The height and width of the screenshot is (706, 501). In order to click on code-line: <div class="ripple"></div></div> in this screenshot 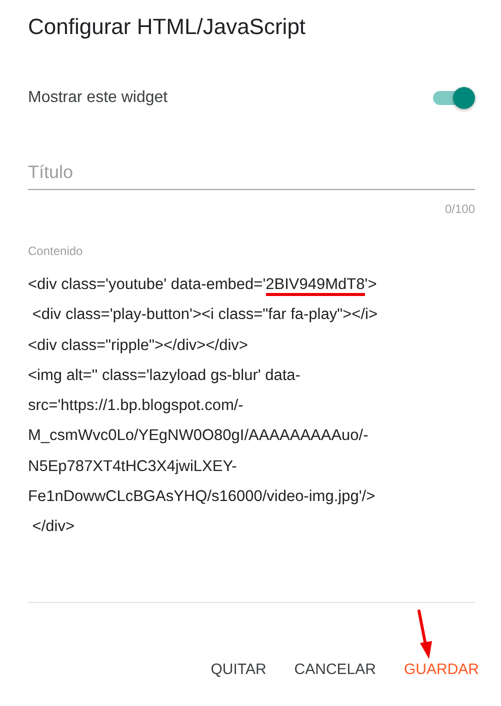, I will do `click(138, 346)`.